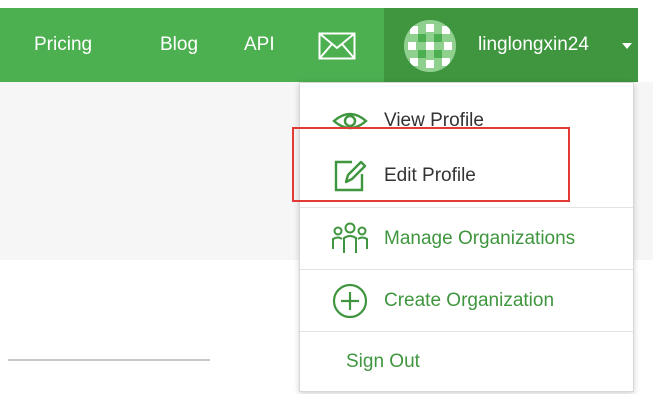 This screenshot has height=394, width=653. Describe the element at coordinates (469, 300) in the screenshot. I see `menu-item-label: Create Organization` at that location.